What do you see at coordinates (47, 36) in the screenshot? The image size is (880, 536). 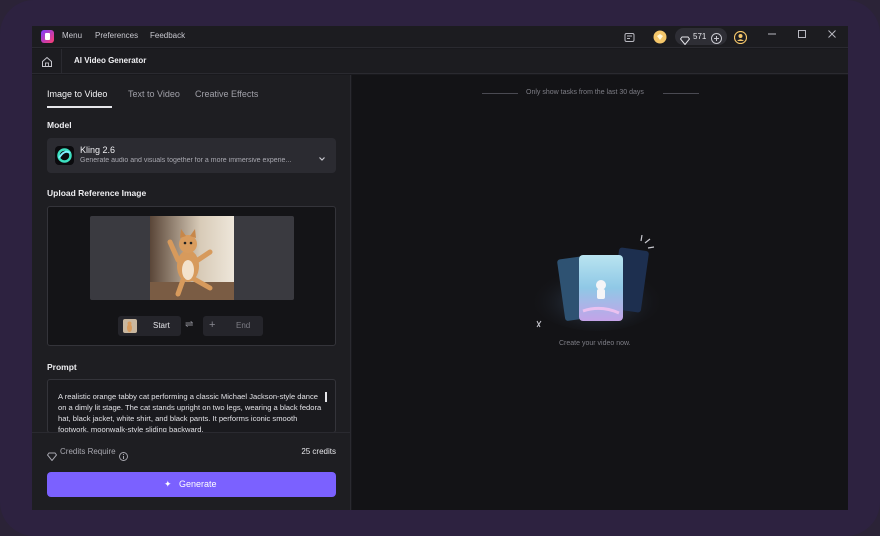 I see `app-logo-icon` at bounding box center [47, 36].